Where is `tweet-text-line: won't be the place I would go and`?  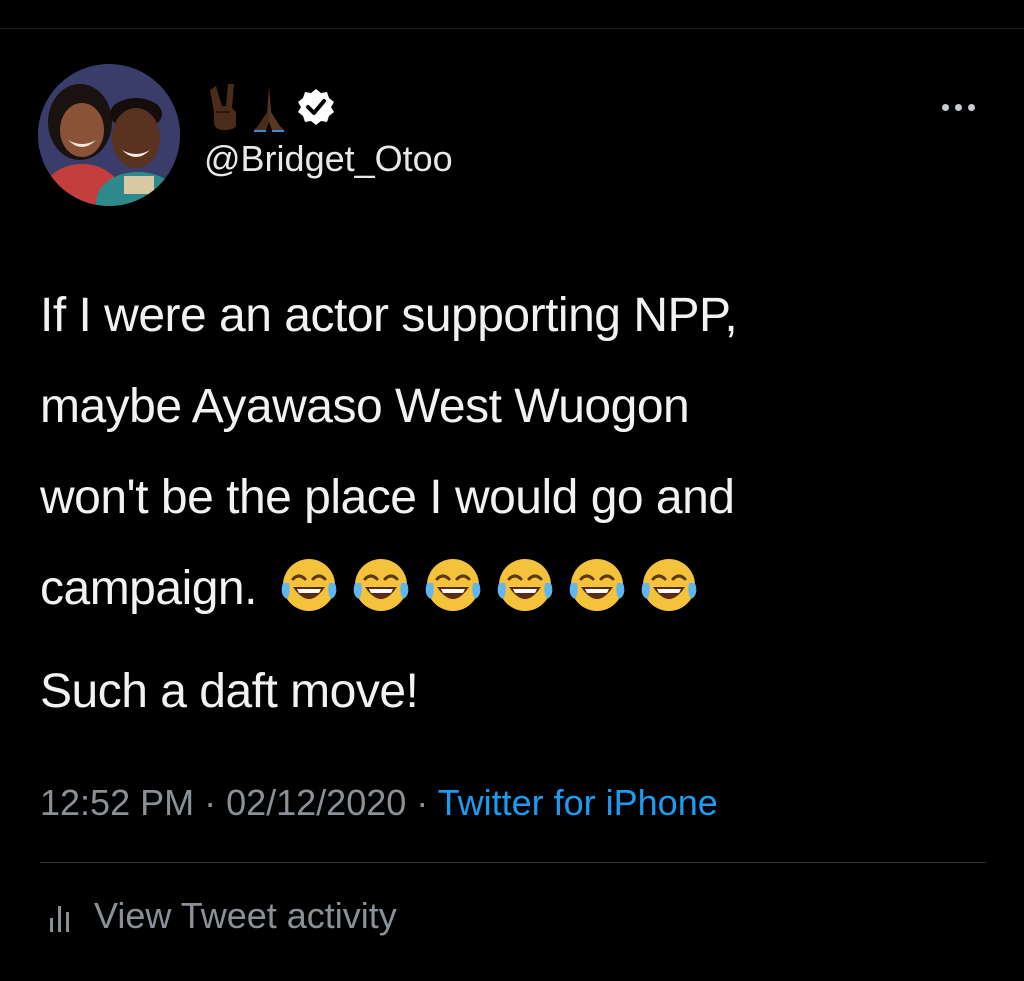 tweet-text-line: won't be the place I would go and is located at coordinates (387, 497).